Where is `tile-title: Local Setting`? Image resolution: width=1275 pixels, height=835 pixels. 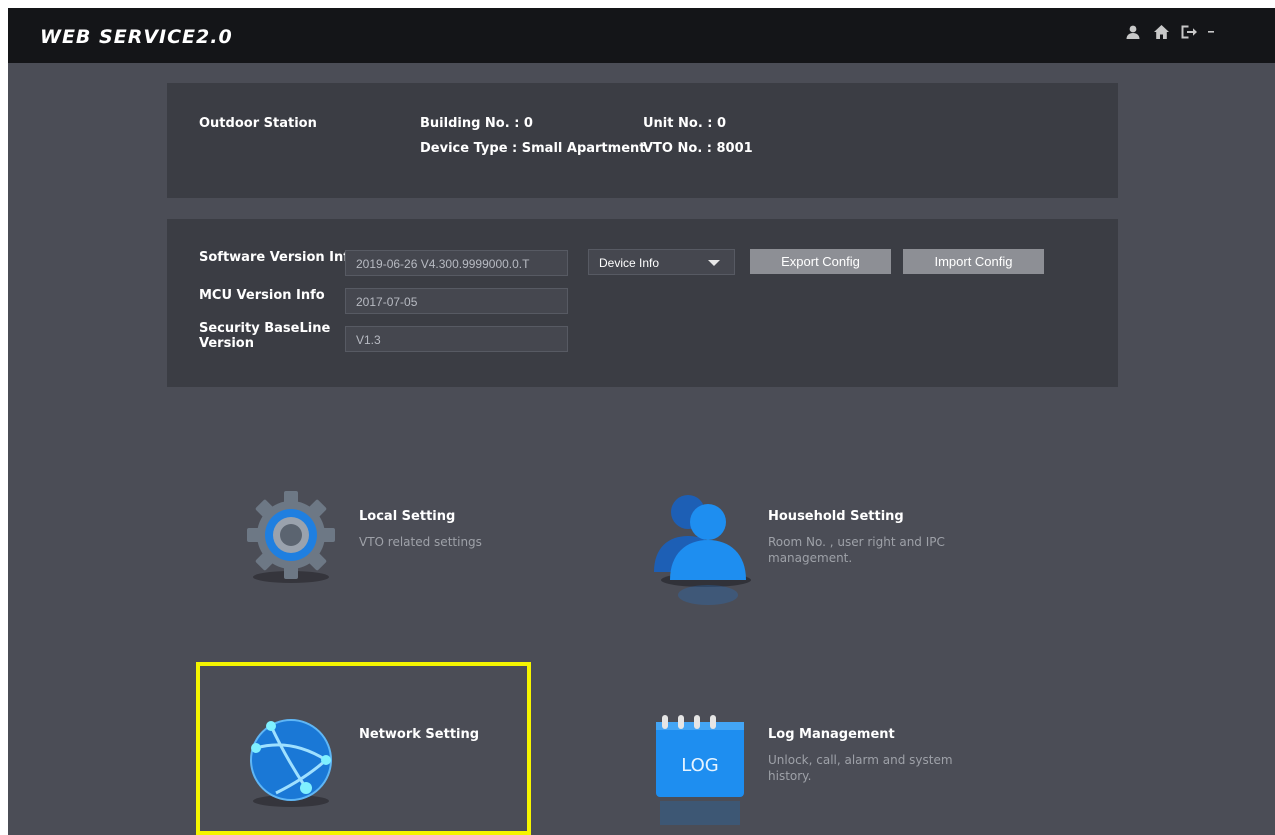
tile-title: Local Setting is located at coordinates (407, 516).